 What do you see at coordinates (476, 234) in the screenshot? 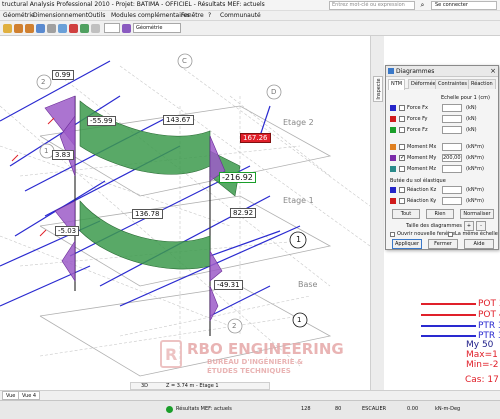
I see `same-scale-label: La même échelle` at bounding box center [476, 234].